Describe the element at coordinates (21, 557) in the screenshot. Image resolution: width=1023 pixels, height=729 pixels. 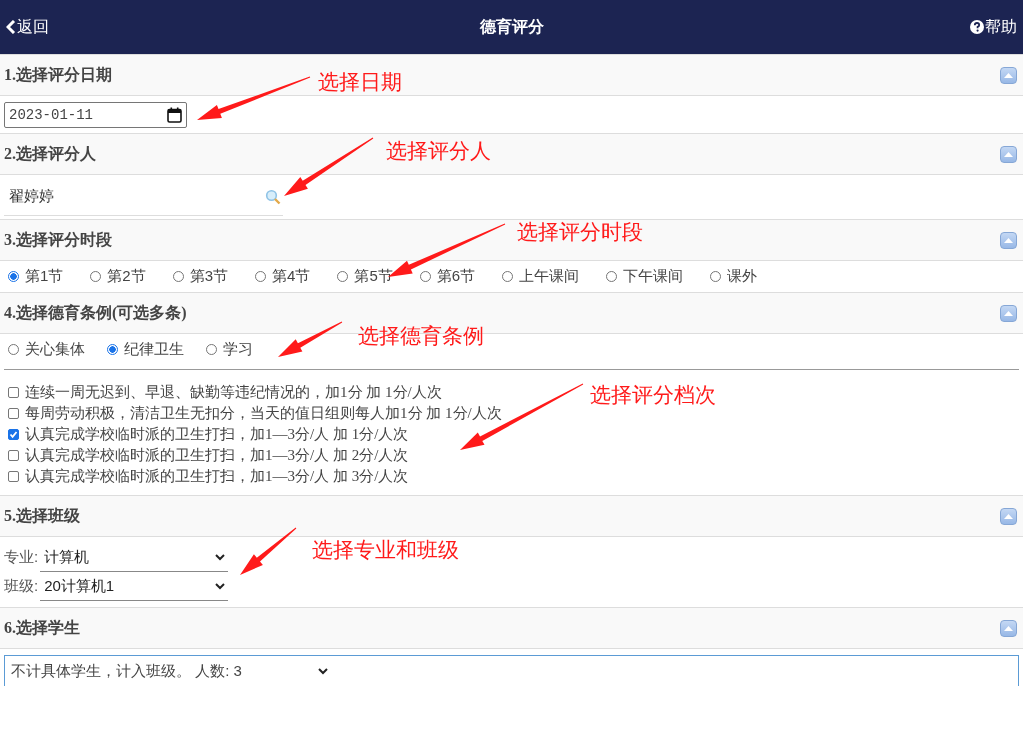
I see `field-label: 专业:` at that location.